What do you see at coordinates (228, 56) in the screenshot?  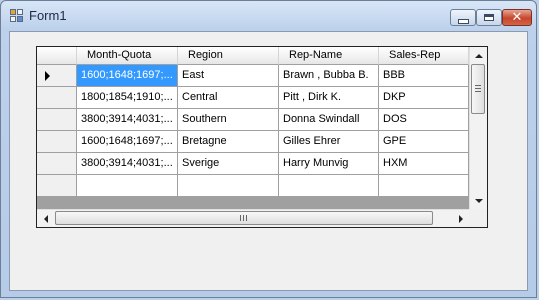 I see `column-header-region: Region` at bounding box center [228, 56].